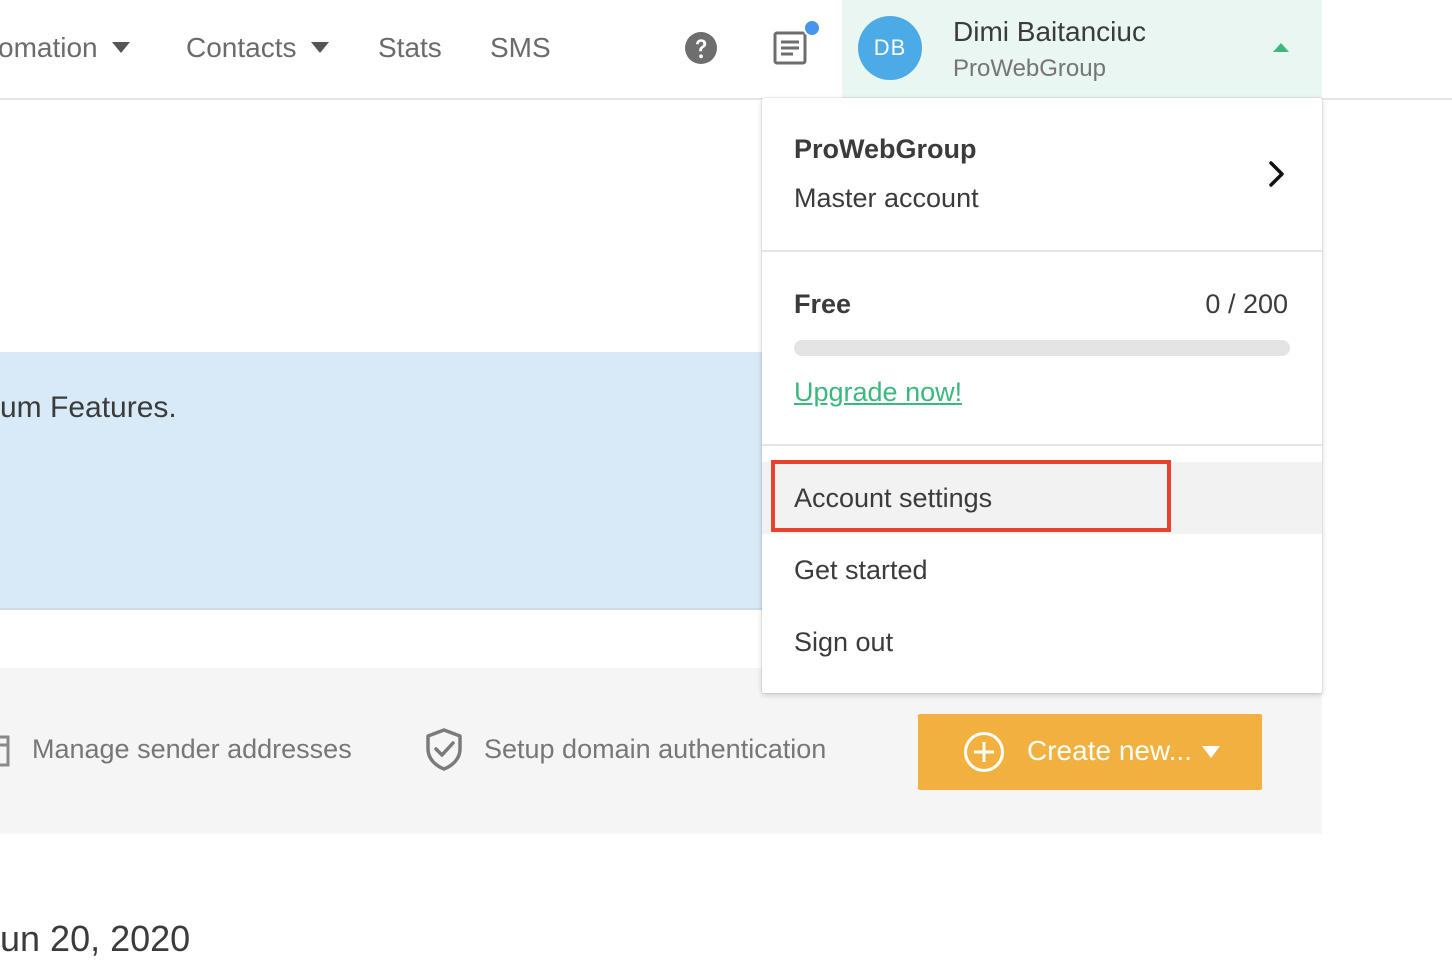 The height and width of the screenshot is (978, 1452). I want to click on nav-item-label: omation, so click(49, 47).